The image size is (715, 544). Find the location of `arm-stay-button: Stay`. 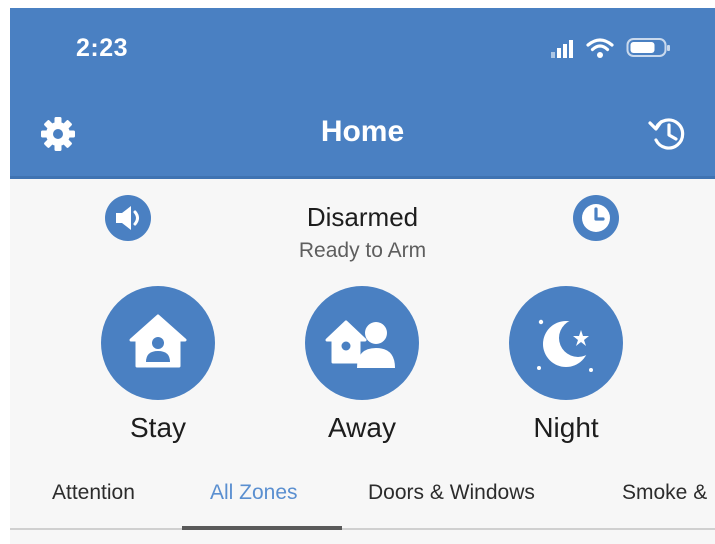

arm-stay-button: Stay is located at coordinates (158, 371).